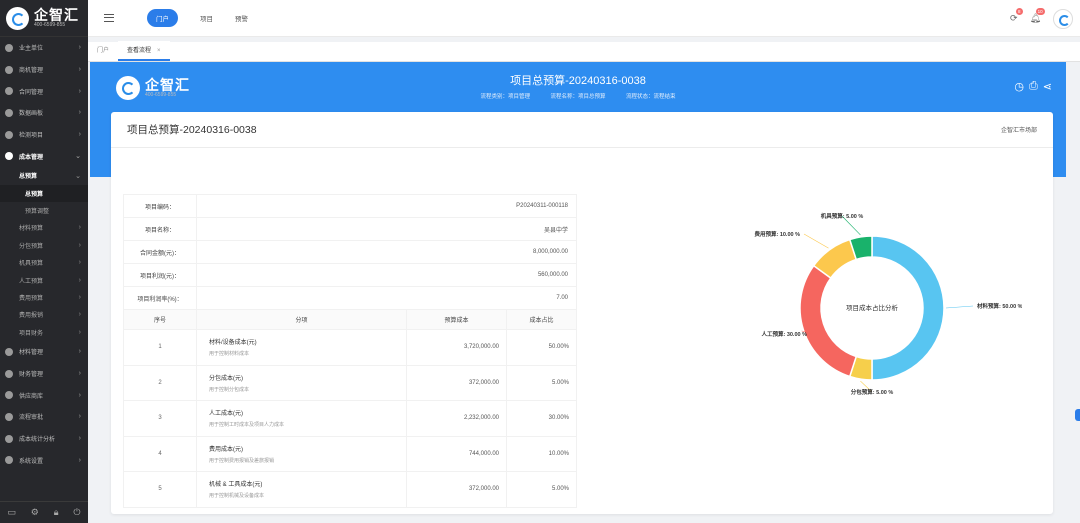  Describe the element at coordinates (144, 51) in the screenshot. I see `page-tab-view-flow: 查看流程 ×` at that location.